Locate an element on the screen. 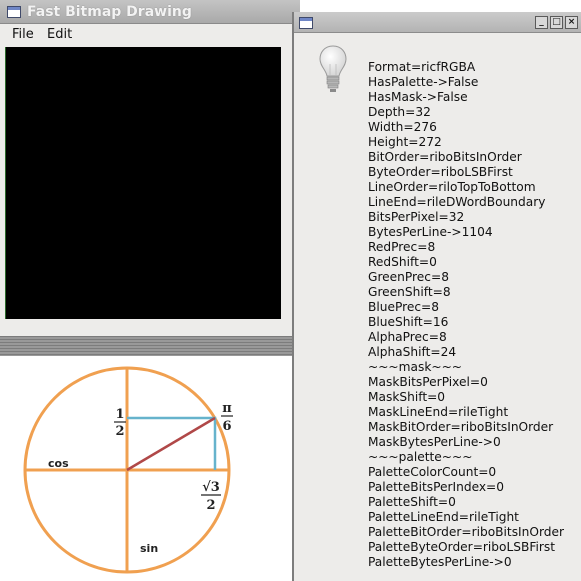 The width and height of the screenshot is (581, 581). info-line: LineEnd=rileDWordBoundary is located at coordinates (457, 202).